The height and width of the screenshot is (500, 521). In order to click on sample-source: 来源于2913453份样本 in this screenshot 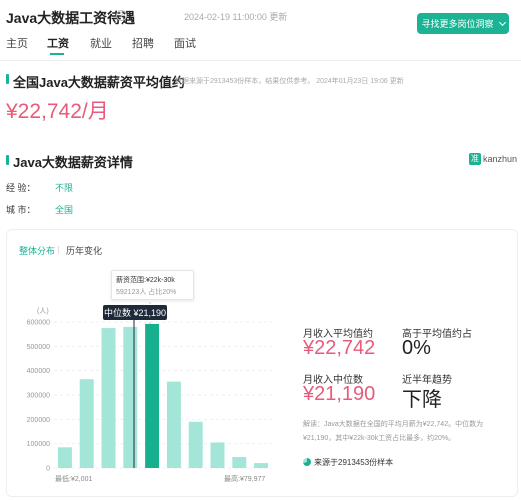, I will do `click(354, 462)`.